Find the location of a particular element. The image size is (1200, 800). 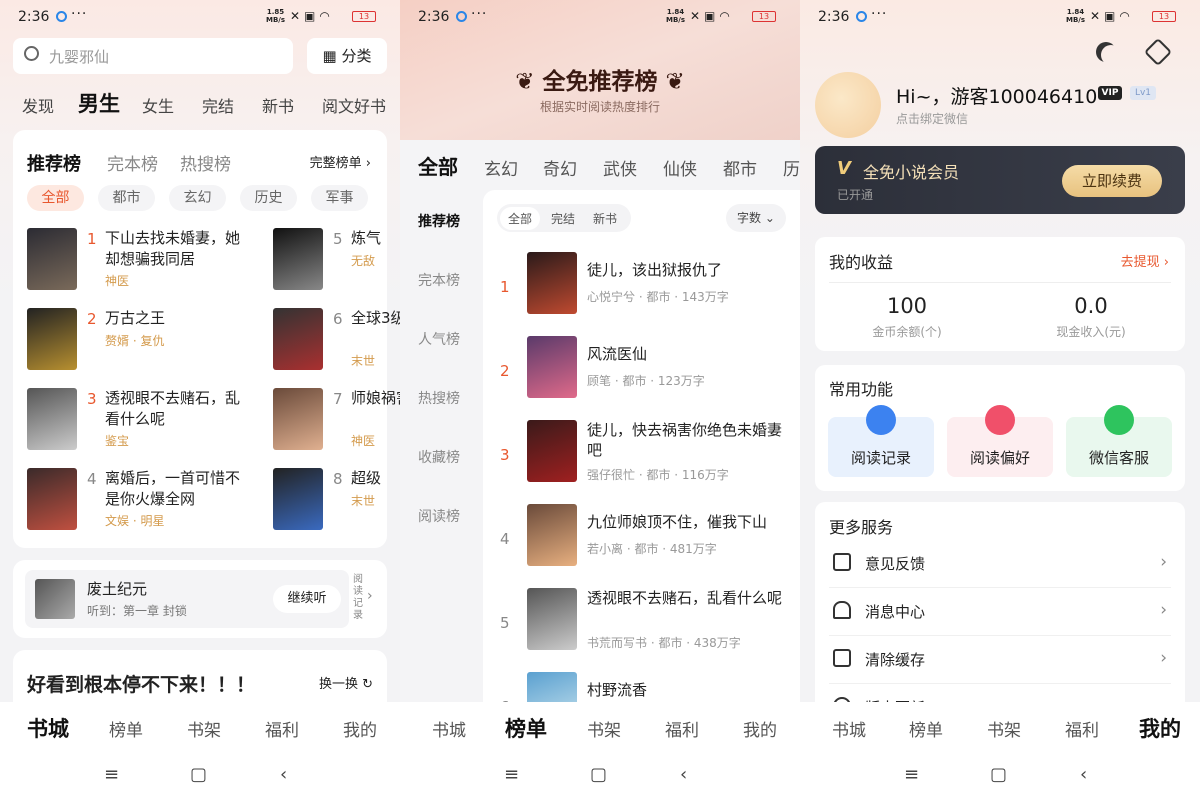

sidebar-item: 推荐榜 is located at coordinates (439, 221).